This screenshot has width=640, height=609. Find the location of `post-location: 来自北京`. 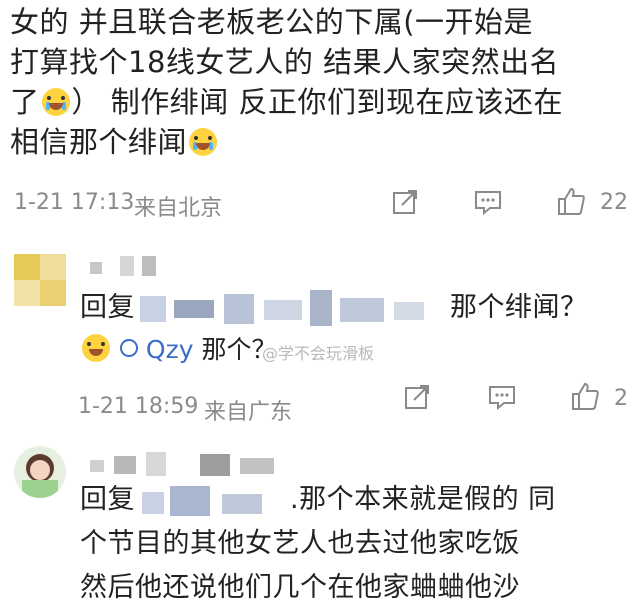

post-location: 来自北京 is located at coordinates (178, 208).